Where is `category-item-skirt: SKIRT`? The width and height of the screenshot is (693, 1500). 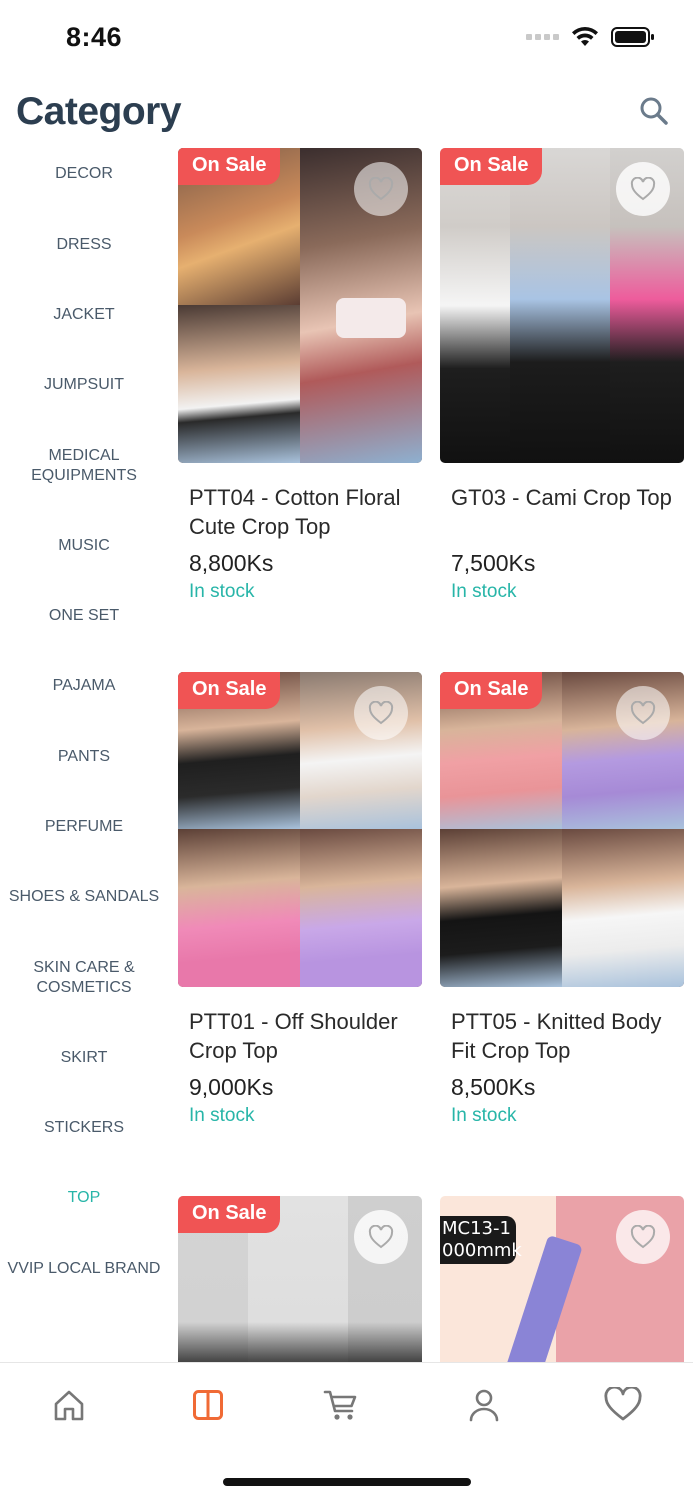
category-item-skirt: SKIRT is located at coordinates (84, 1058).